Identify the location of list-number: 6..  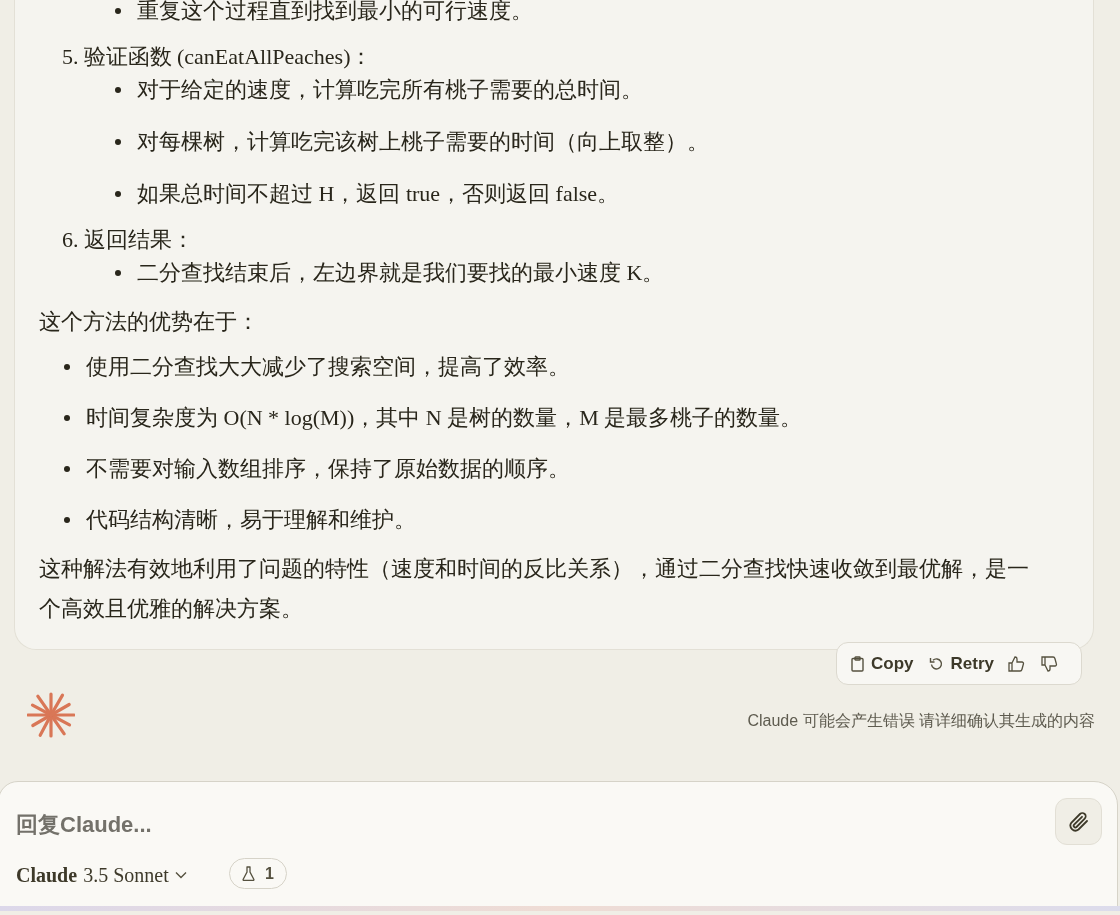
(70, 240).